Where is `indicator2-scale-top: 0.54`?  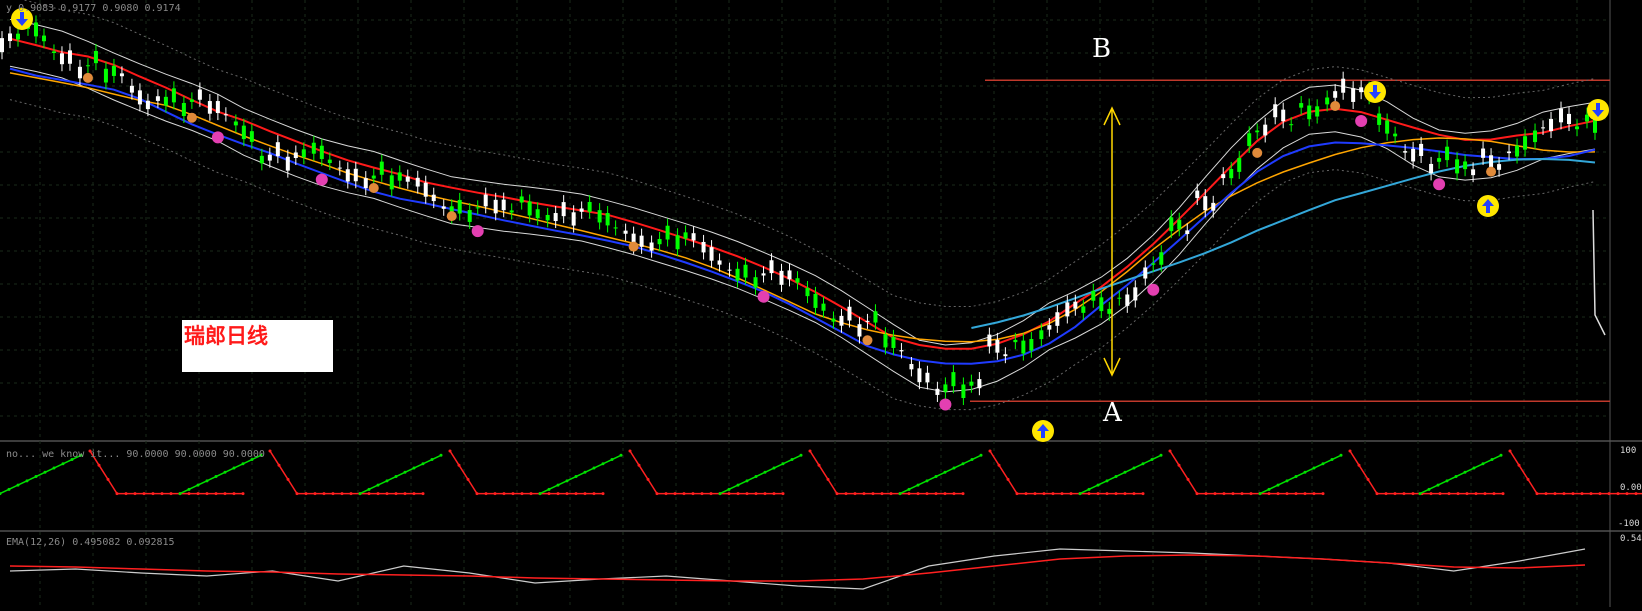
indicator2-scale-top: 0.54 is located at coordinates (1631, 539).